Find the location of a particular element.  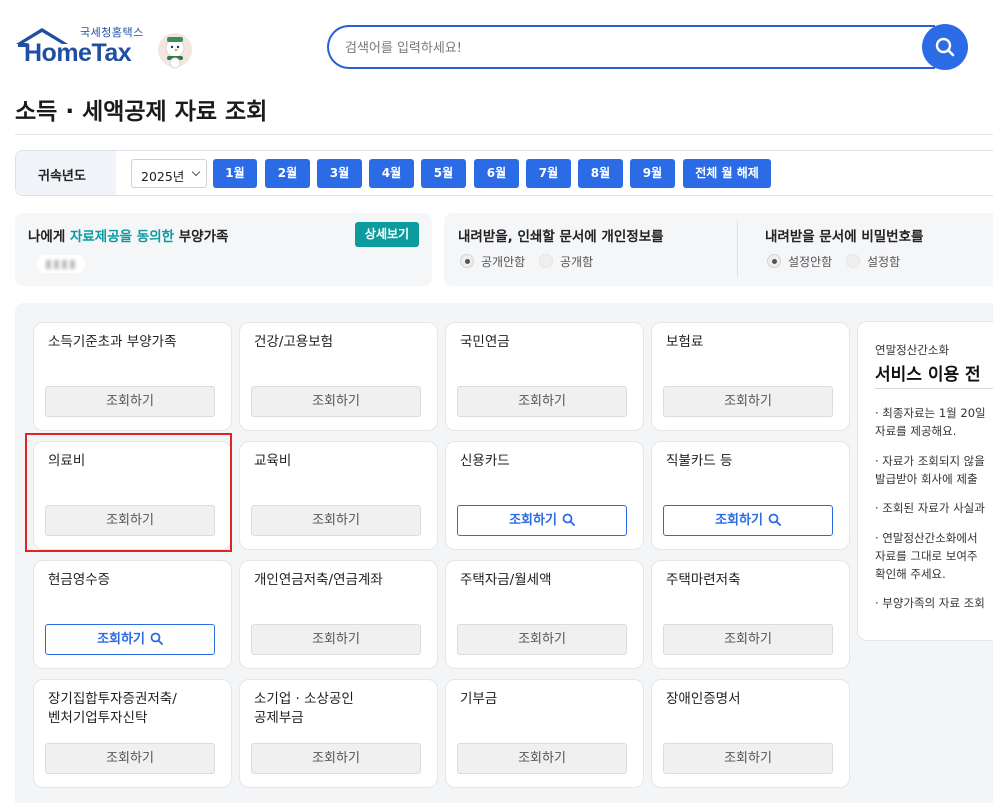

options-divider is located at coordinates (737, 249).